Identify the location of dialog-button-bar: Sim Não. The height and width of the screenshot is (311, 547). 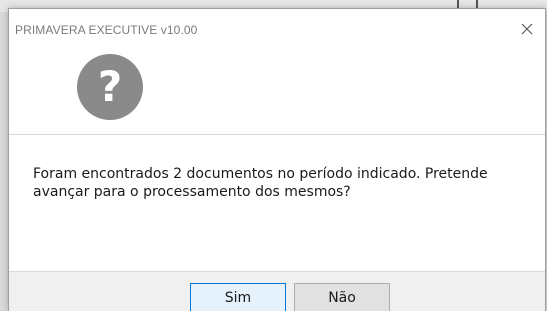
(277, 291).